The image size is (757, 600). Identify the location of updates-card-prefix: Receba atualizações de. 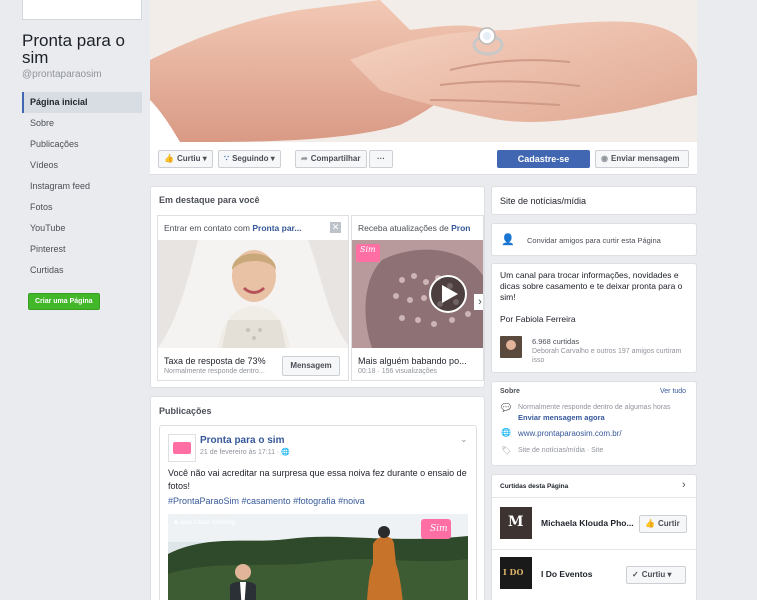
(405, 228).